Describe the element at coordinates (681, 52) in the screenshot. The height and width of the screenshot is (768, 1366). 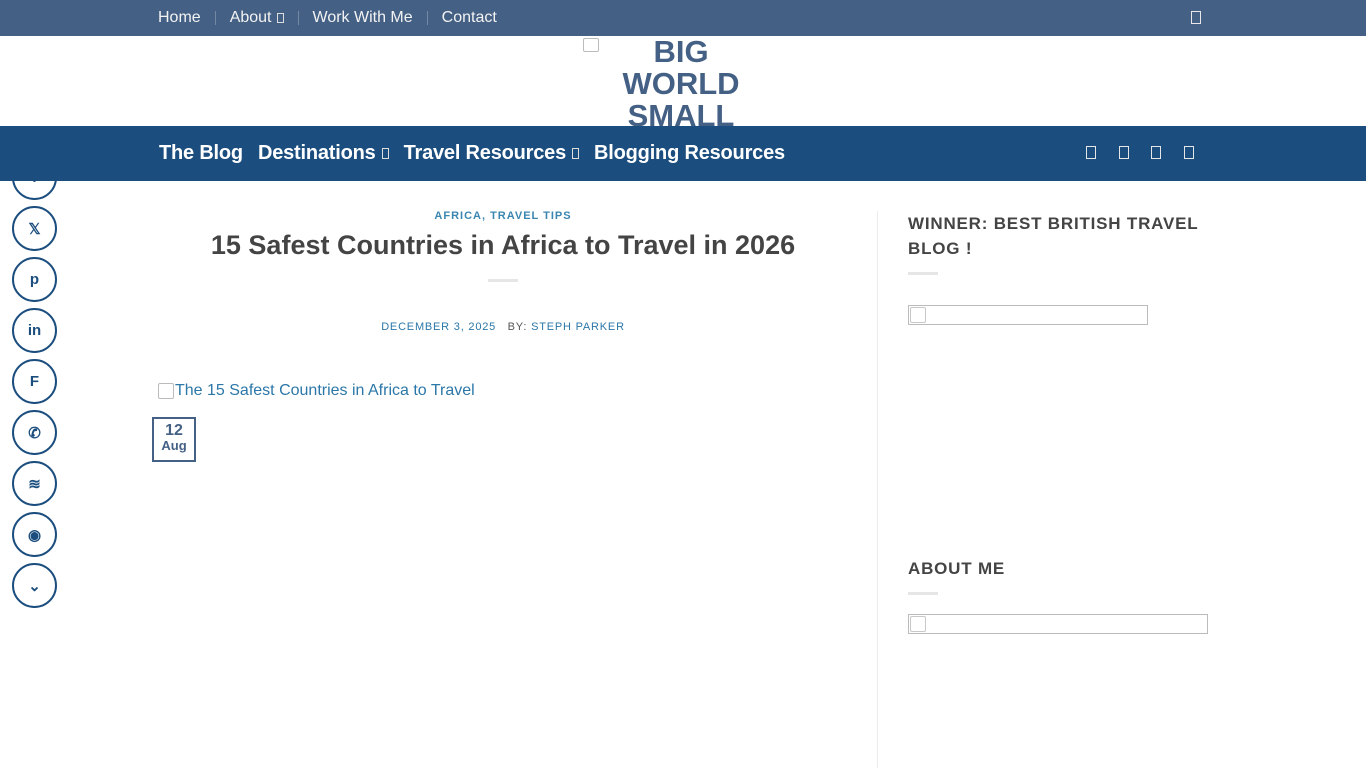
I see `logo-alt-line1: BIG` at that location.